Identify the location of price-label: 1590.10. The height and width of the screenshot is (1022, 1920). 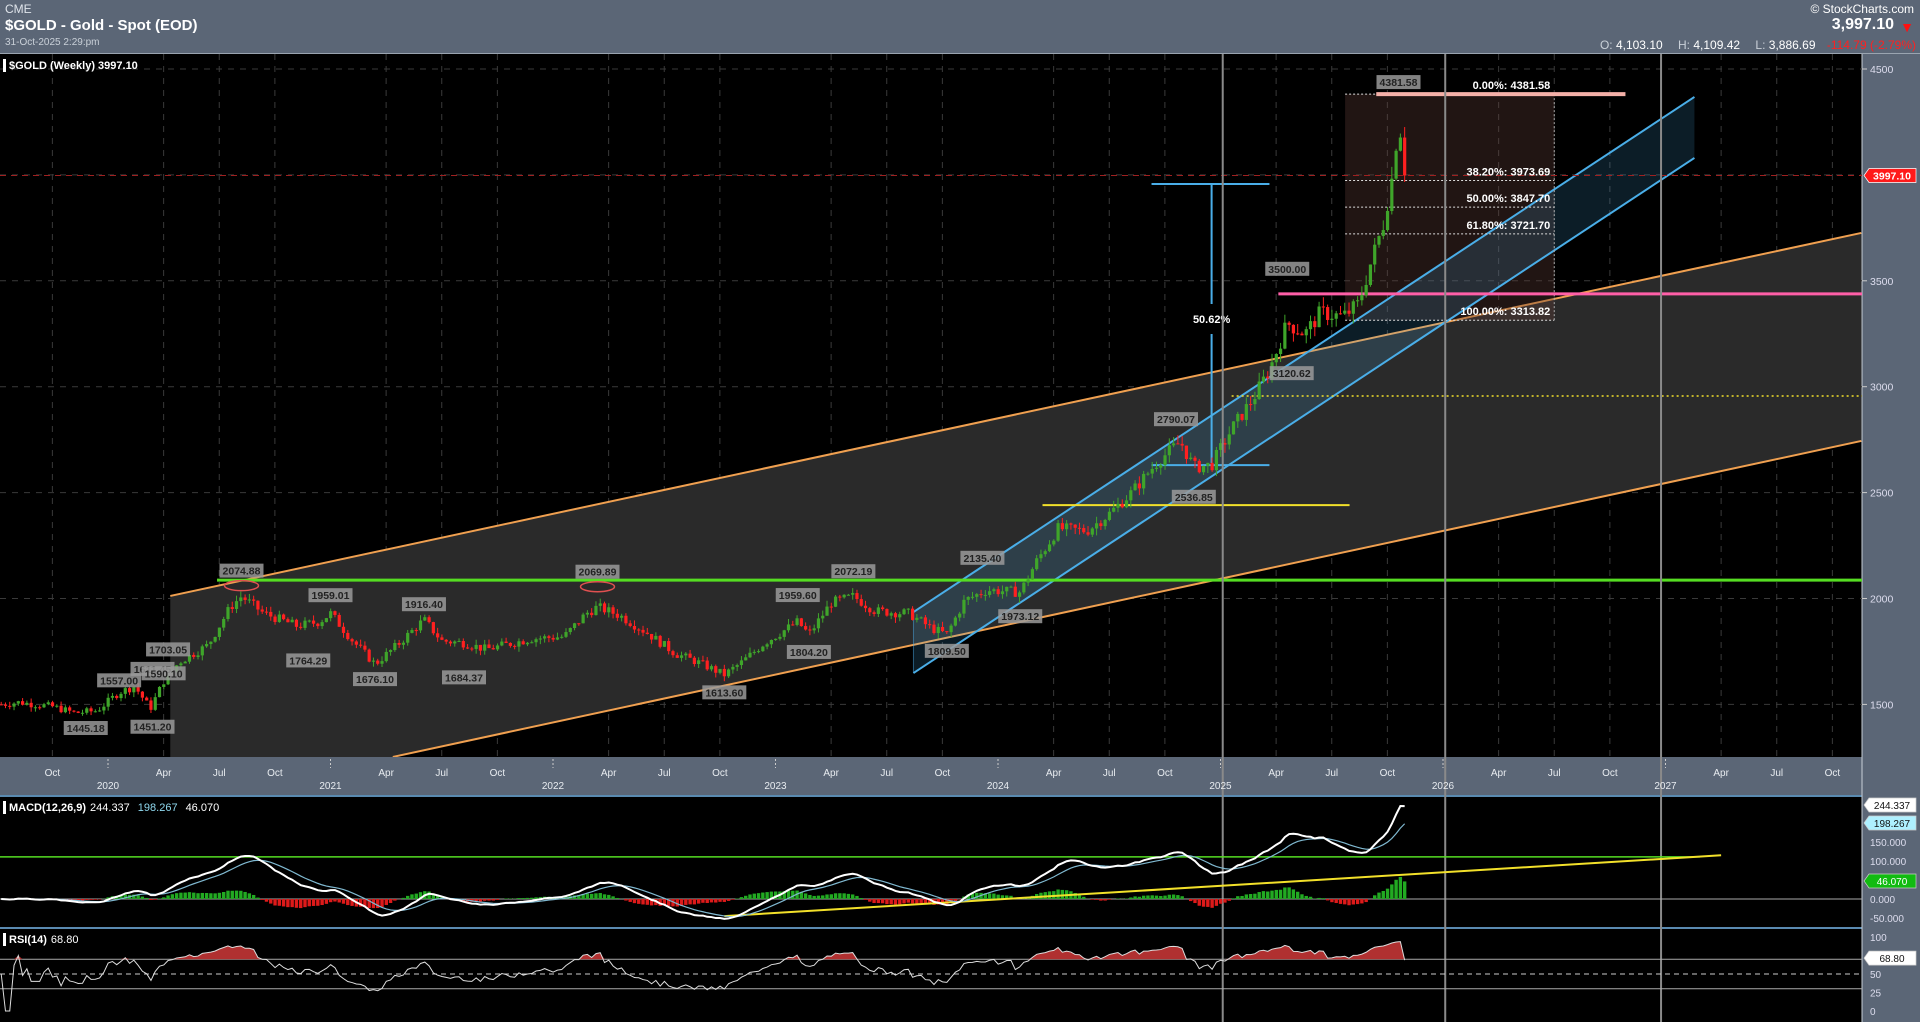
(163, 673).